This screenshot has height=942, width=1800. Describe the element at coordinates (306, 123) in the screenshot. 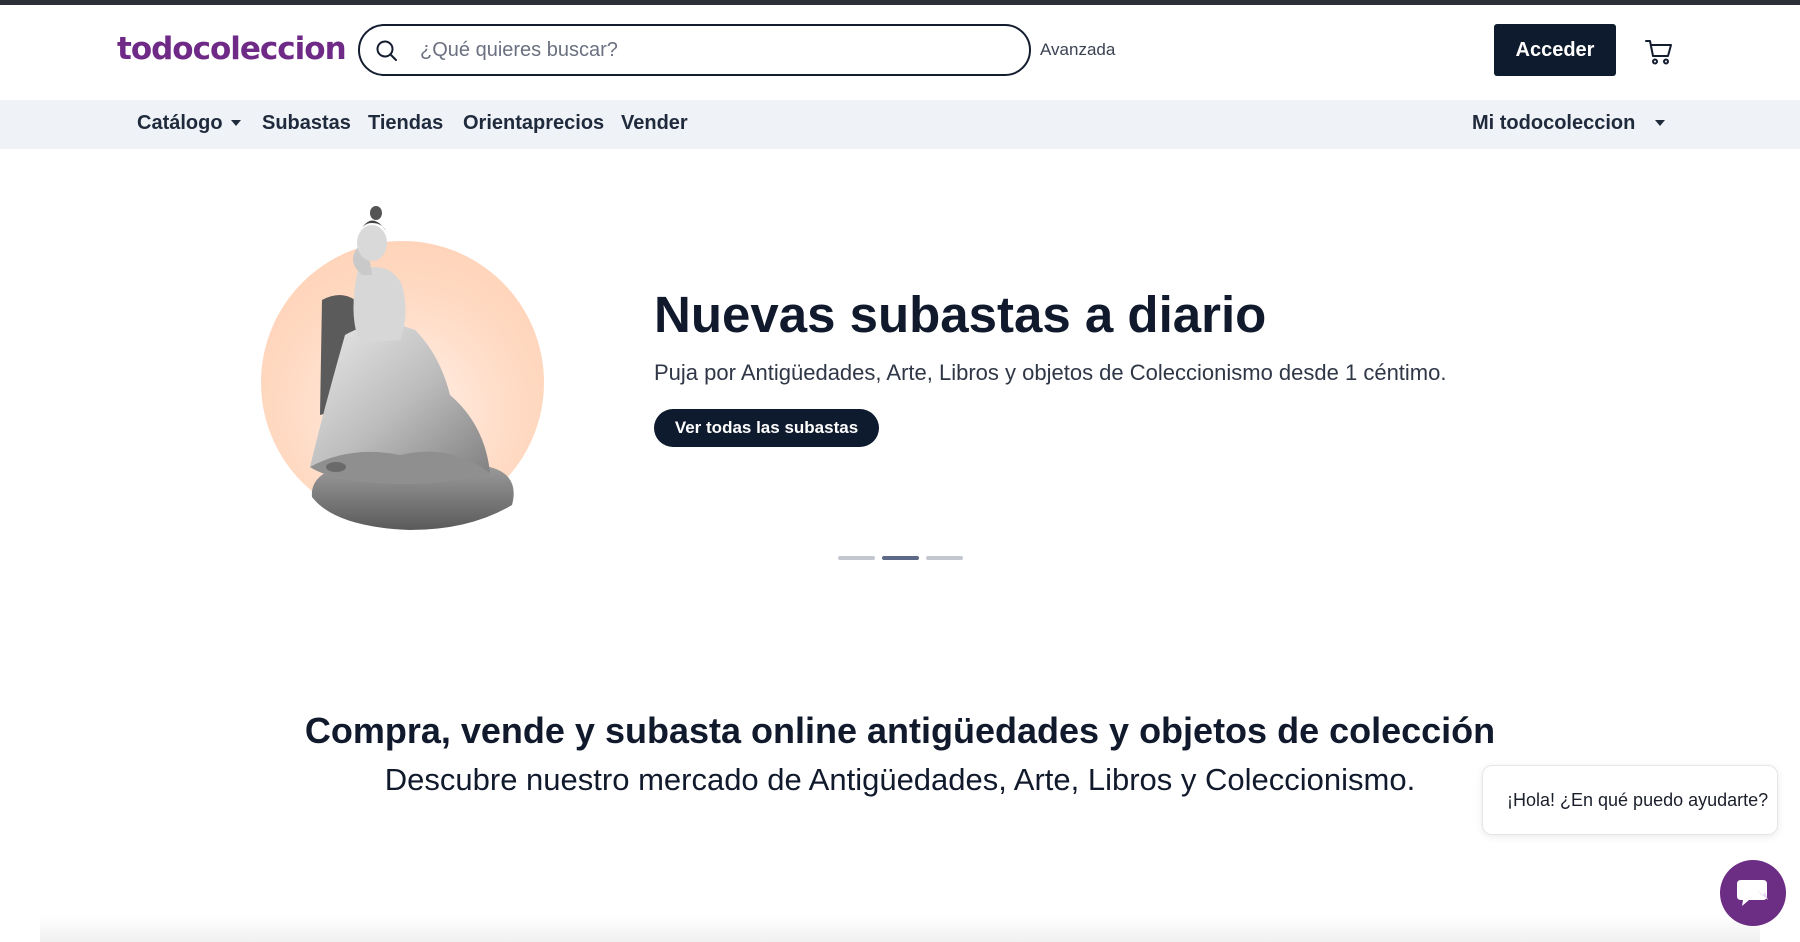

I see `nav-item-subastas: Subastas` at that location.